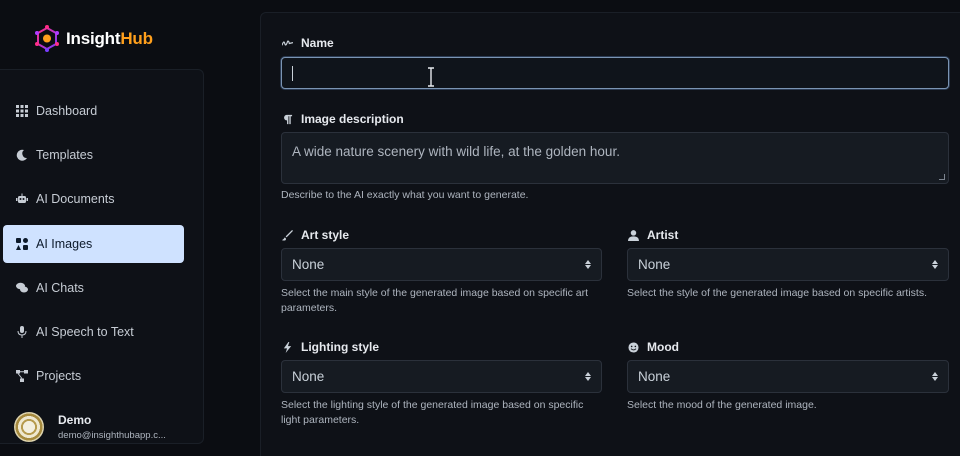 The width and height of the screenshot is (960, 456). Describe the element at coordinates (287, 347) in the screenshot. I see `bolt-icon` at that location.